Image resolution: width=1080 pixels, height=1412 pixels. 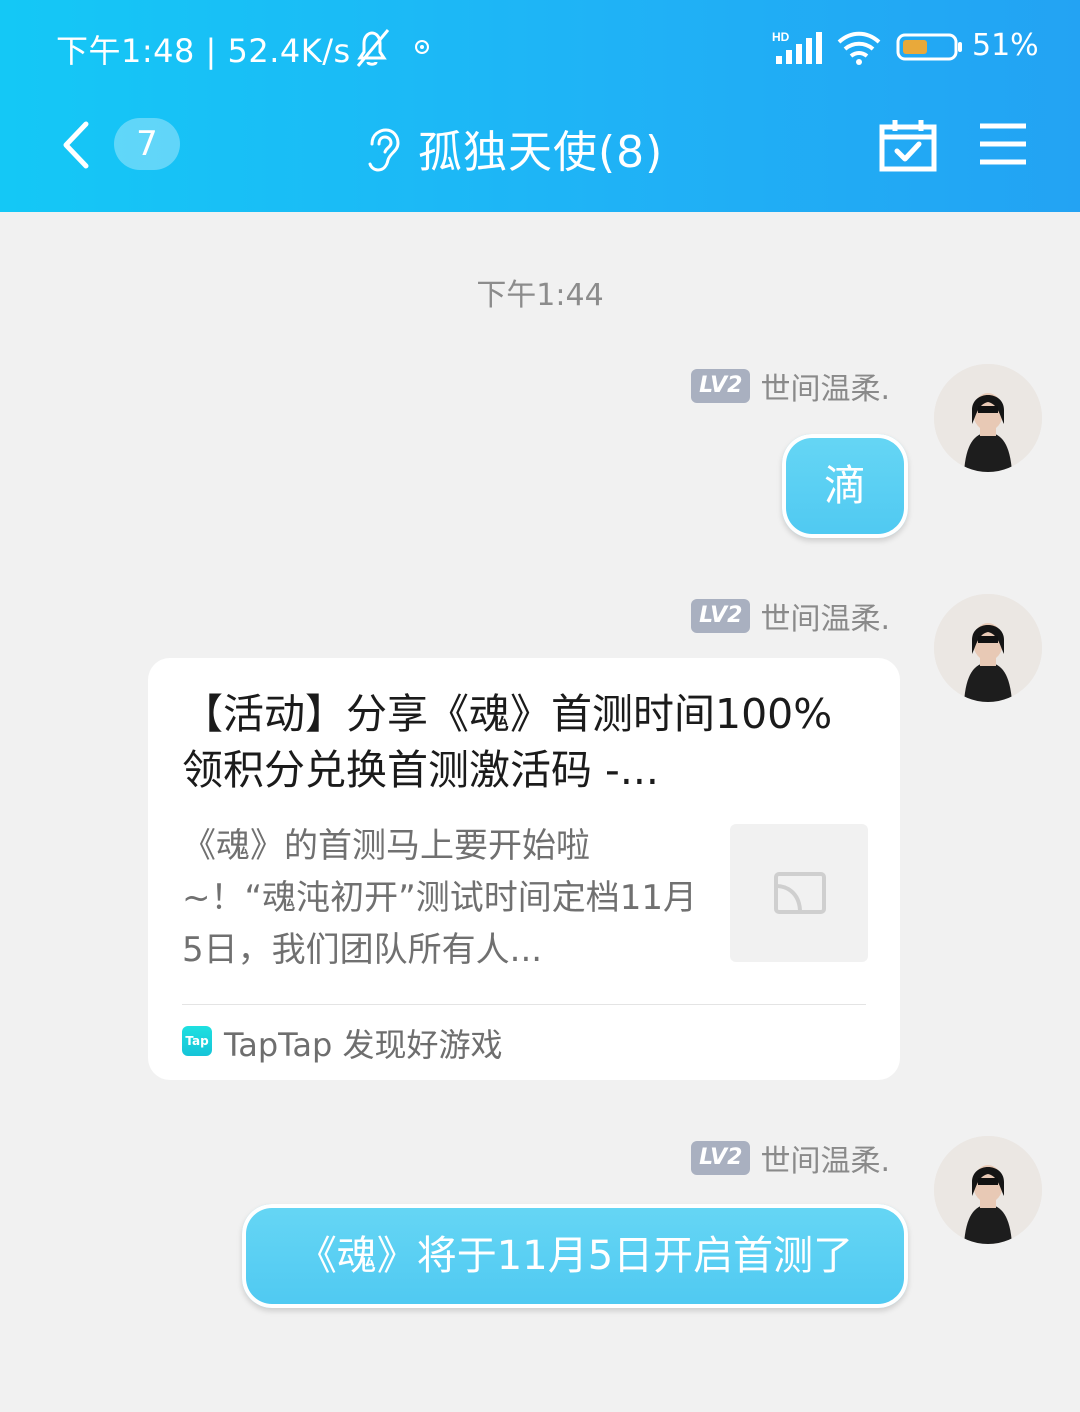 I want to click on message-text: 《魂》将于11月5日开启首测了, so click(x=575, y=1256).